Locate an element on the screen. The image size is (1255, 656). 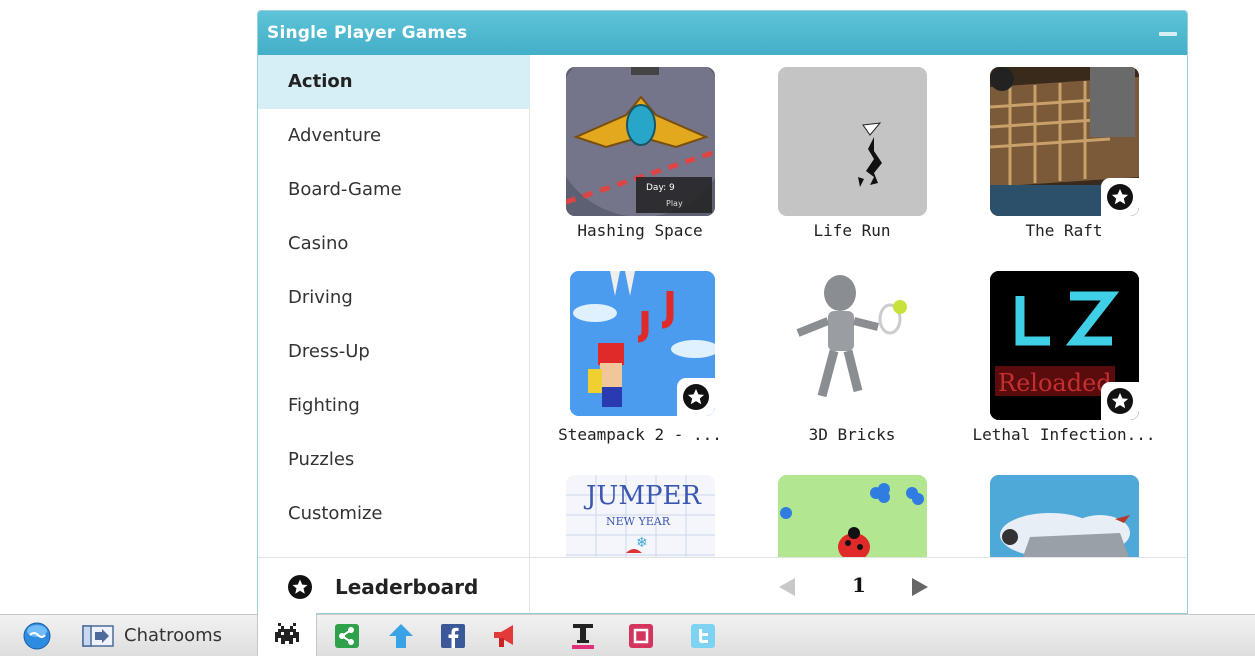
category-board-game: Board-Game is located at coordinates (394, 190).